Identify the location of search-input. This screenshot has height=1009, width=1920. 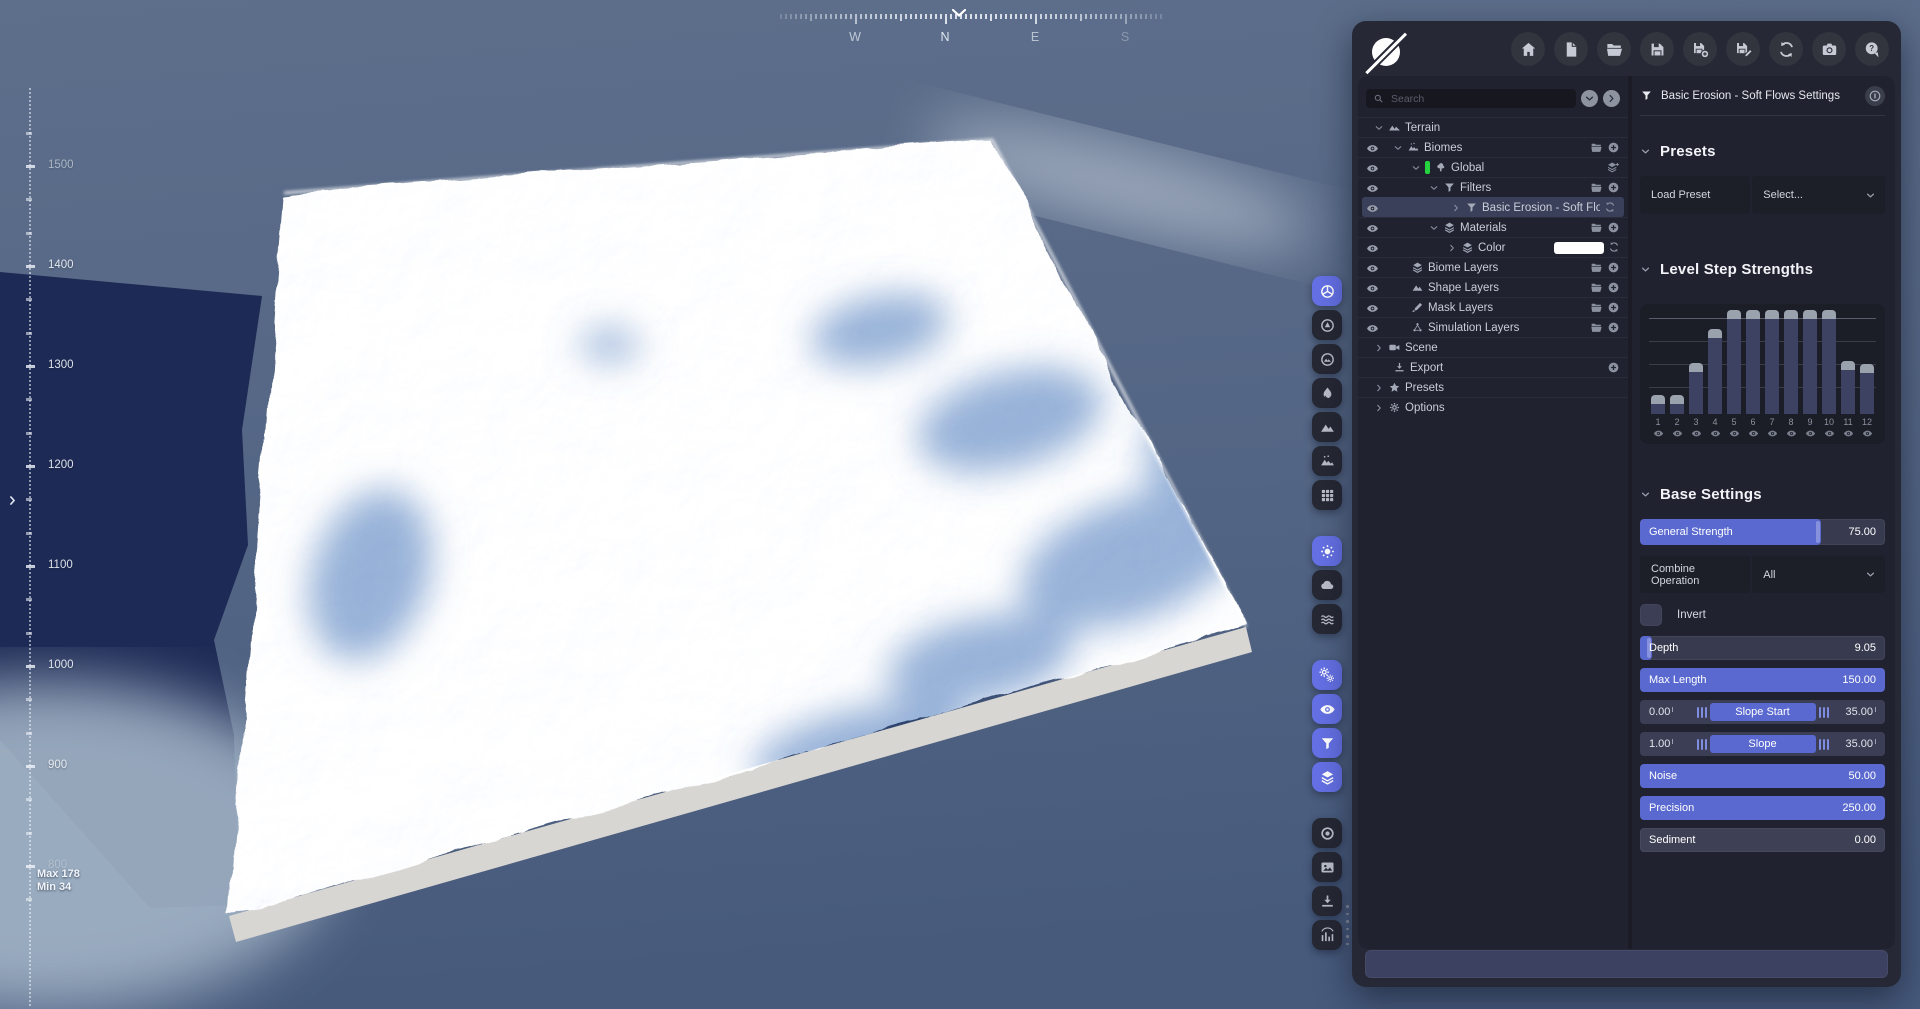
(1471, 98).